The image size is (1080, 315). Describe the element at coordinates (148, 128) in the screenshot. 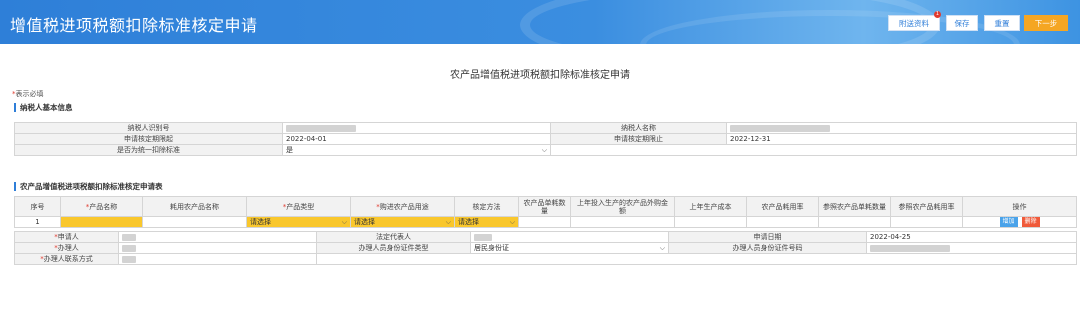

I see `taxpayer-id-label: 纳税人识别号` at that location.